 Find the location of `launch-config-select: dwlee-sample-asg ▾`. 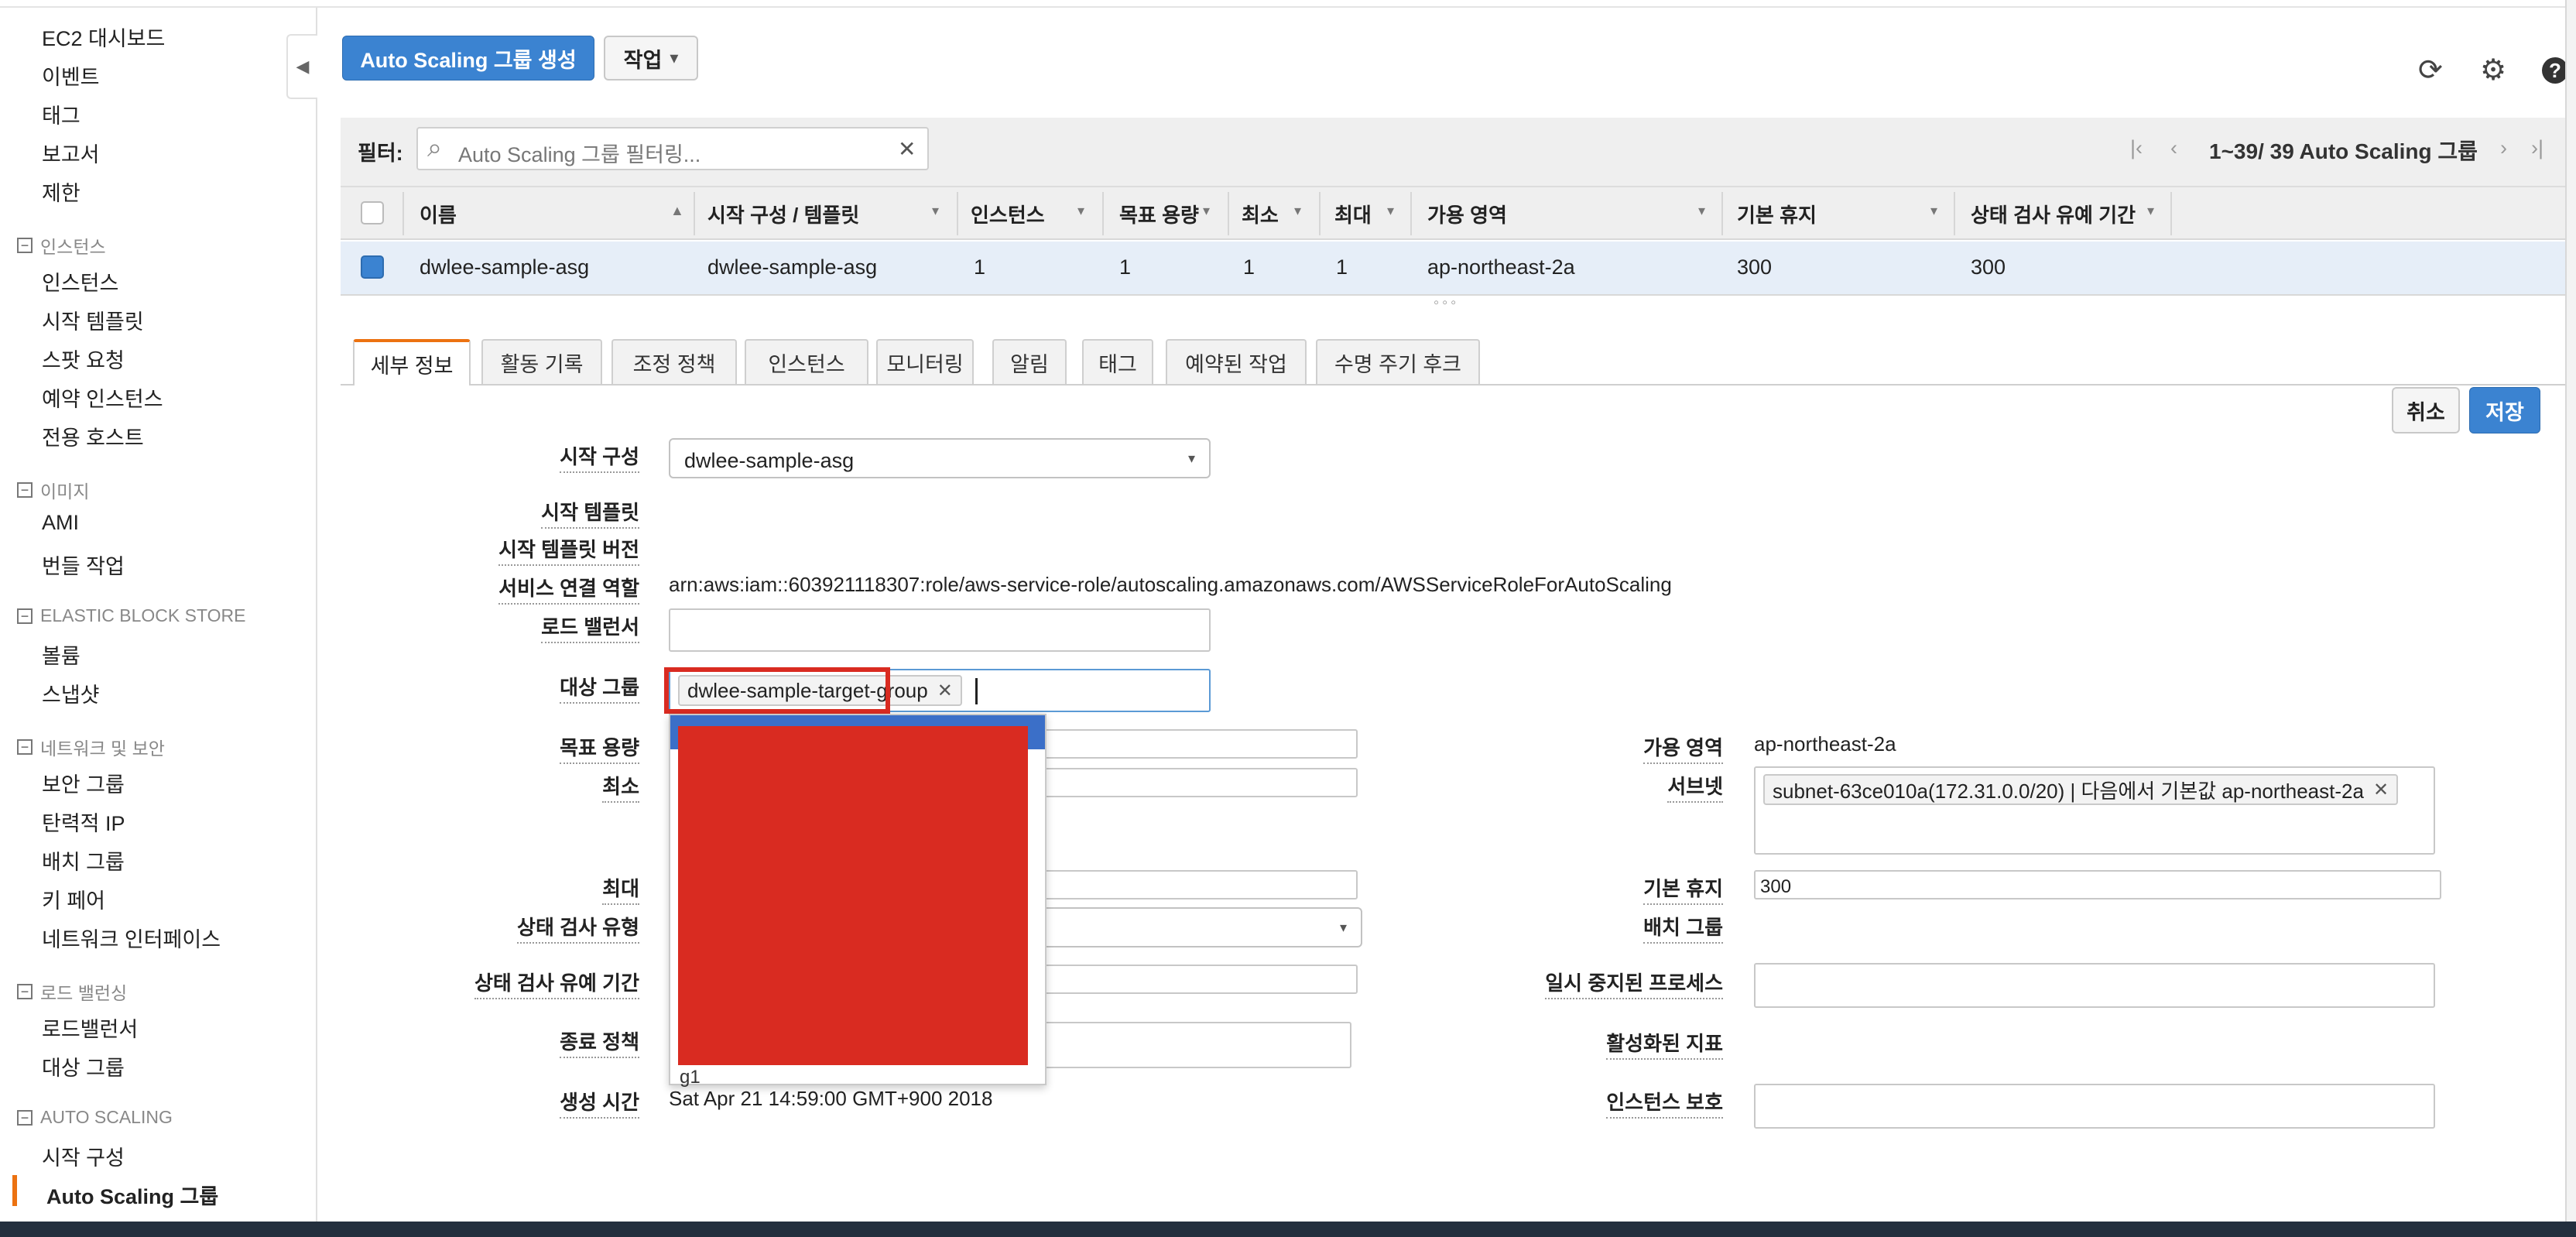

launch-config-select: dwlee-sample-asg ▾ is located at coordinates (940, 458).